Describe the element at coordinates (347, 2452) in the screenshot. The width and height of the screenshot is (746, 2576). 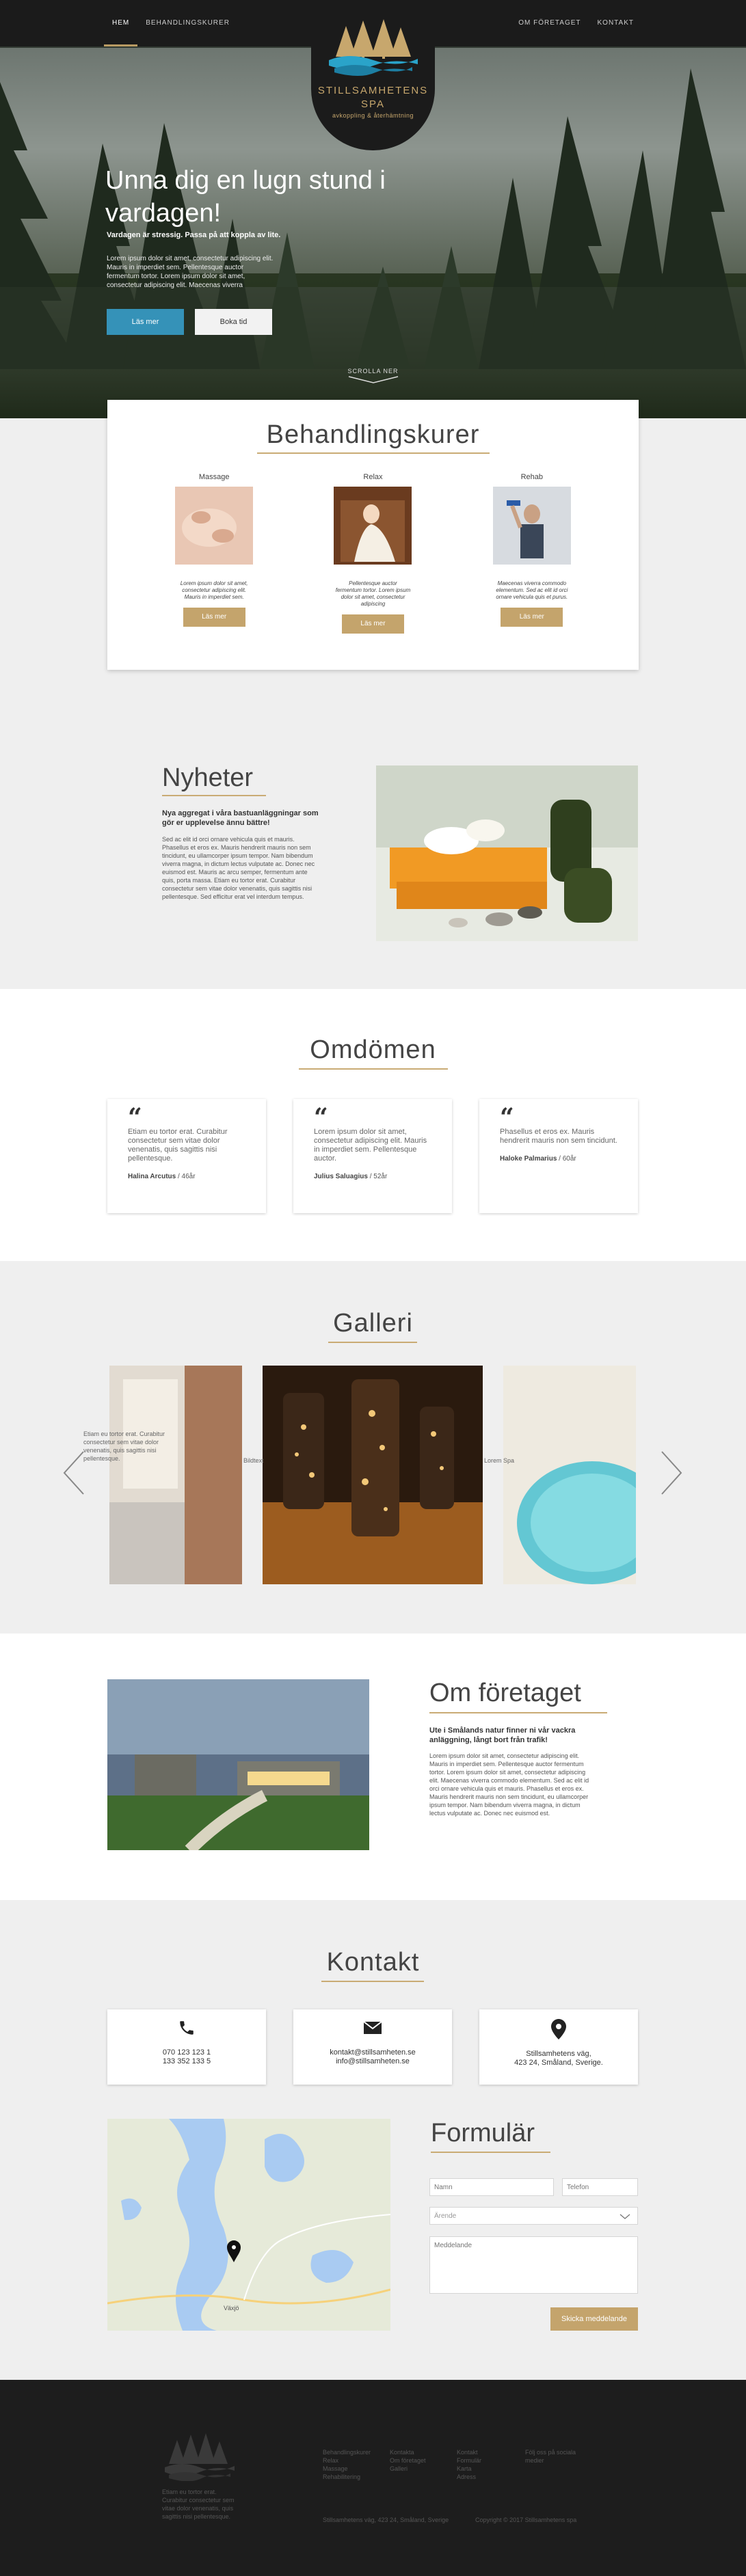
I see `footer-link: Behandlingskurer` at that location.